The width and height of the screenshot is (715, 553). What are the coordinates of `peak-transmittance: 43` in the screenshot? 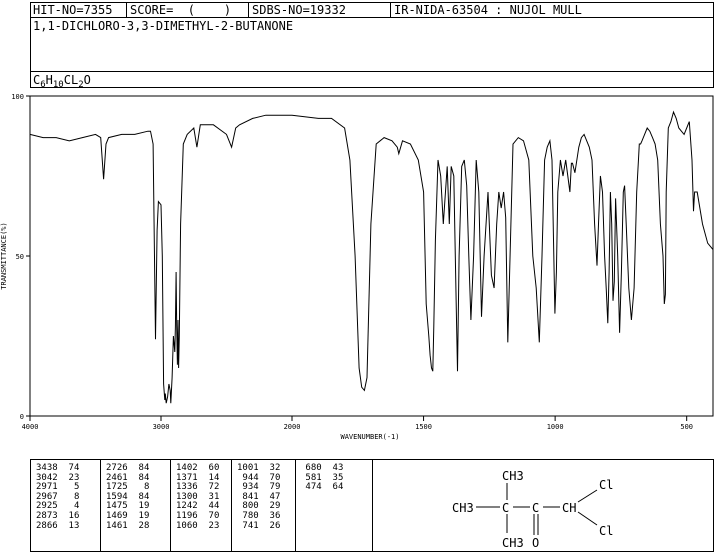 It's located at (332, 468).